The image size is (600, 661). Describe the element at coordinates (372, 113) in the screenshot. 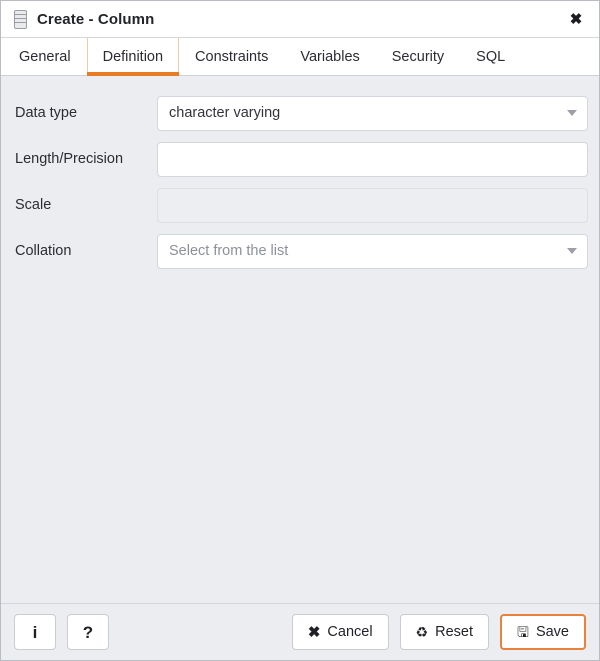

I see `data-type-select: character varying` at that location.